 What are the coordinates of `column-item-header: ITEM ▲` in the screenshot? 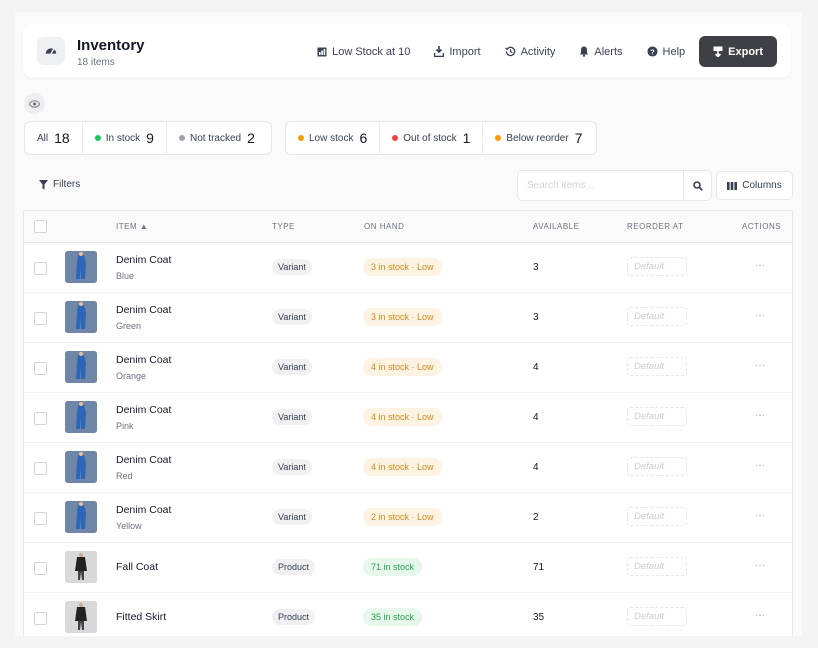 It's located at (132, 226).